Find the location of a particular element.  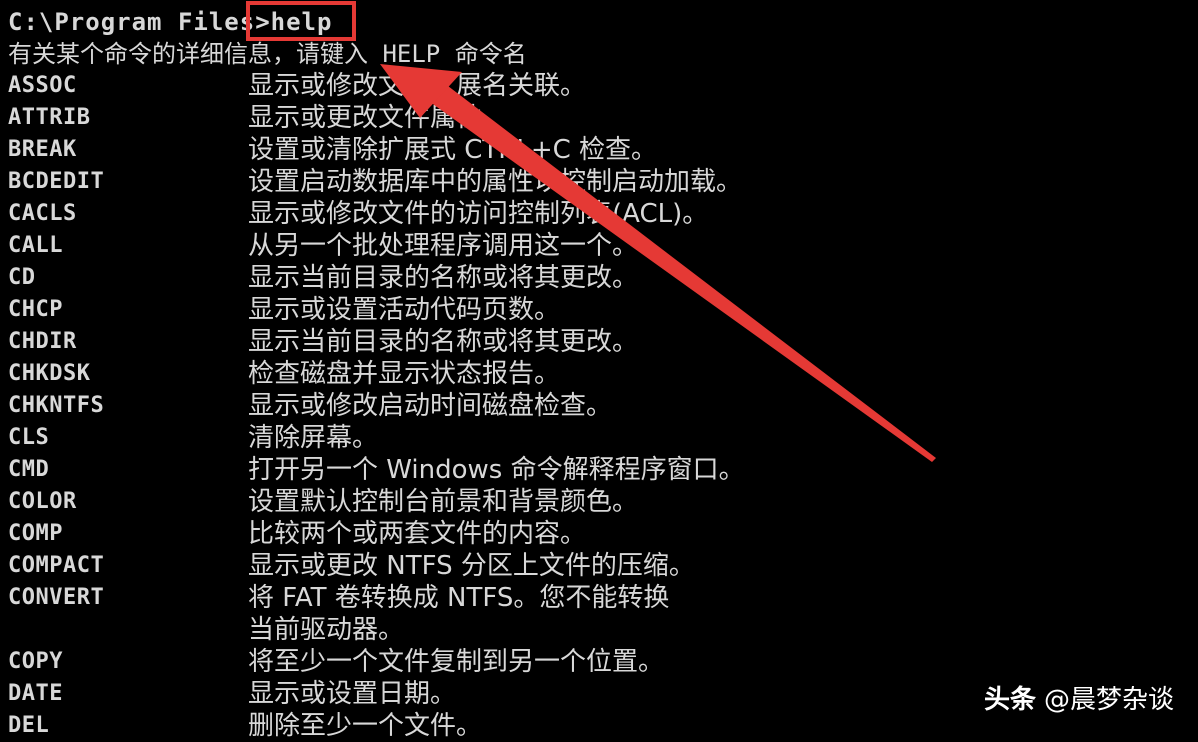

watermark-author: @晨梦杂谈 is located at coordinates (1108, 700).